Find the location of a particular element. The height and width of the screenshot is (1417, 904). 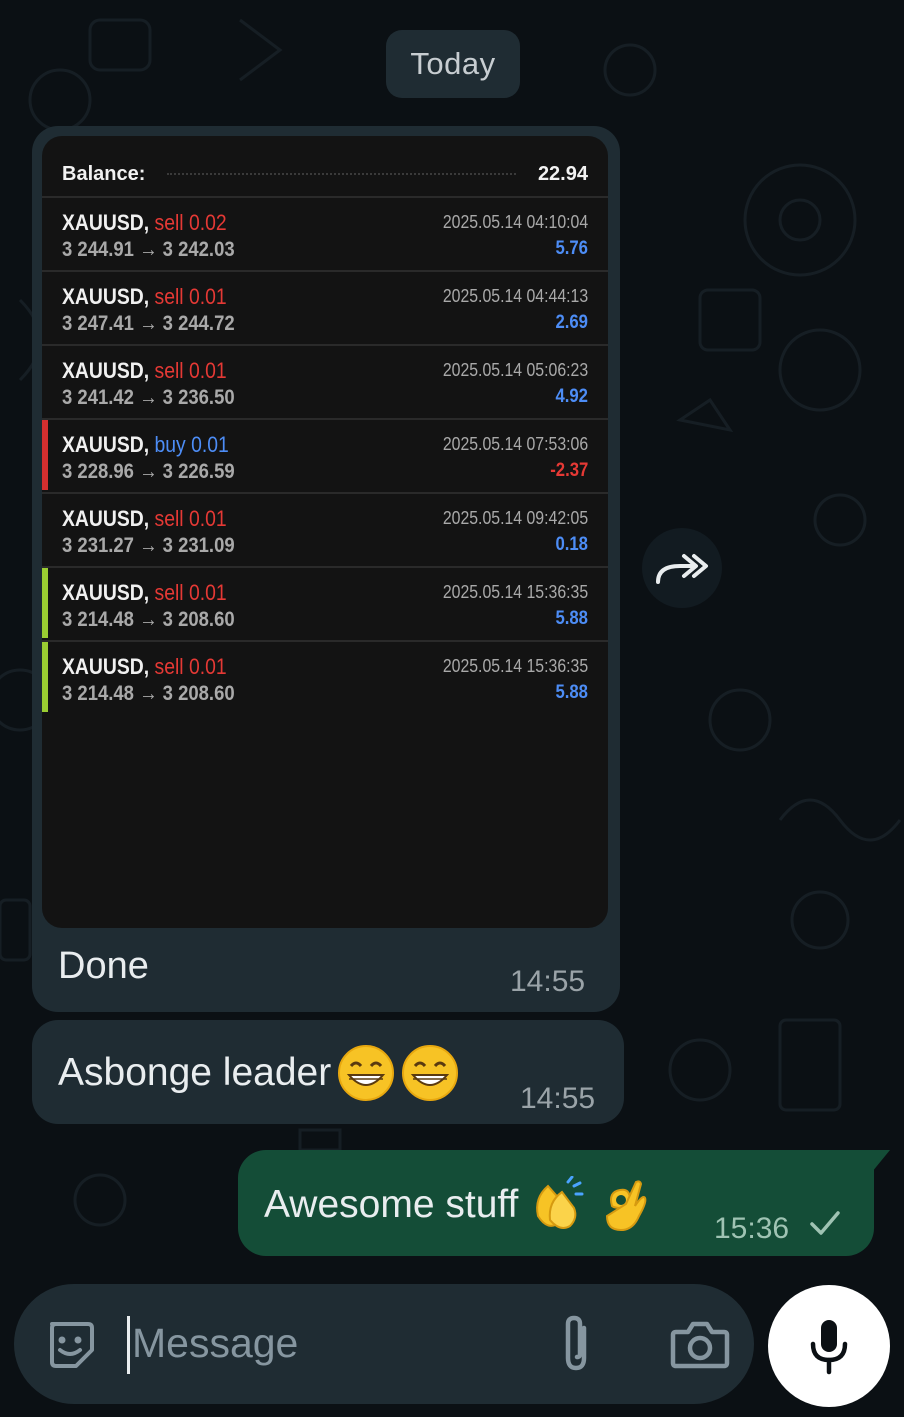

trade-prices: 3 241.42 → 3 236.50 is located at coordinates (148, 397).